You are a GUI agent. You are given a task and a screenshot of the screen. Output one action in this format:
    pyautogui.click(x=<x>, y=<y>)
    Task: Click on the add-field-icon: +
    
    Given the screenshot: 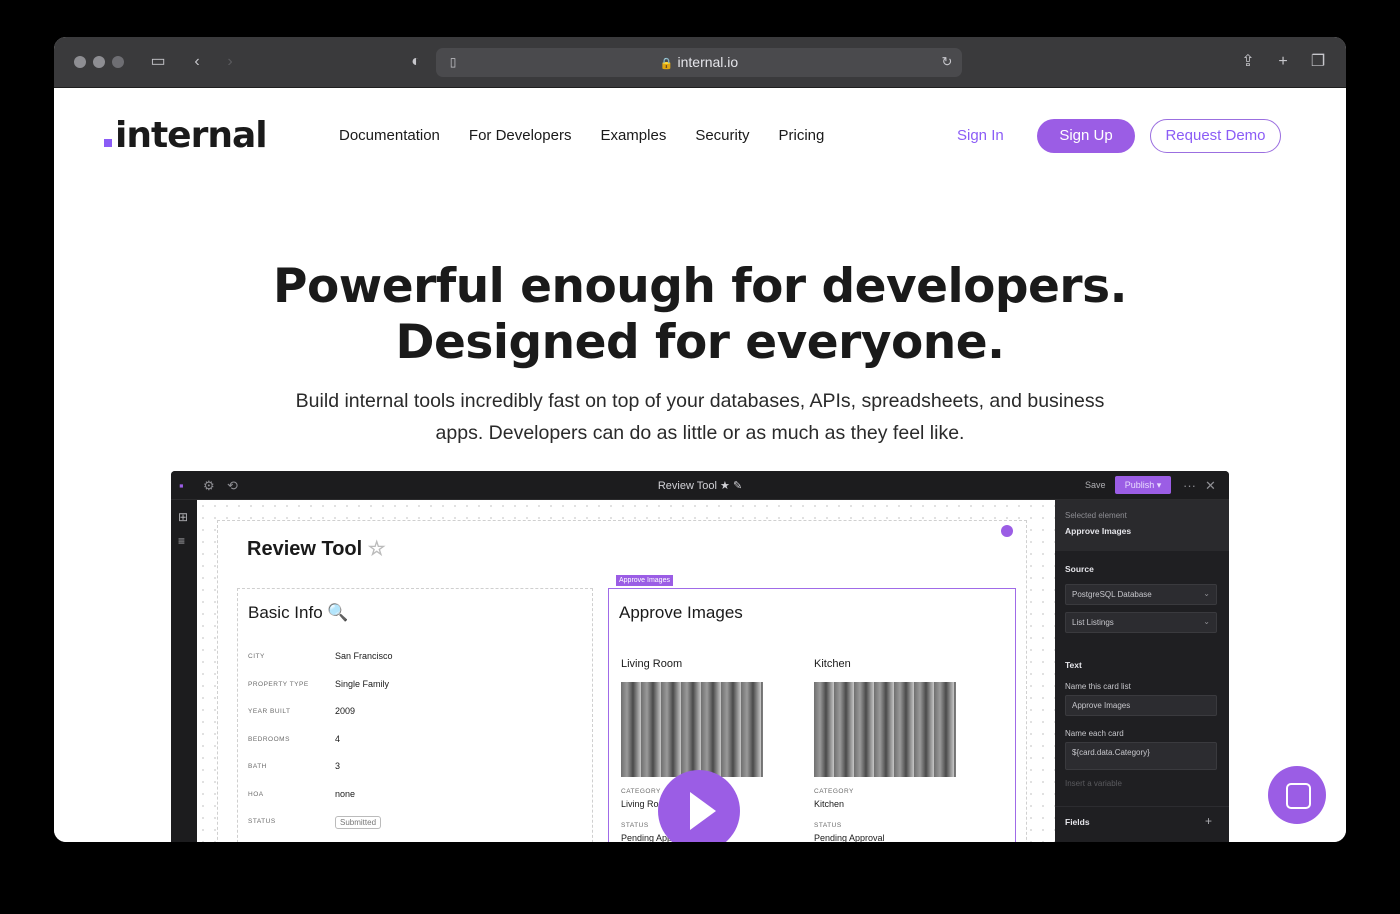 What is the action you would take?
    pyautogui.click(x=1208, y=821)
    